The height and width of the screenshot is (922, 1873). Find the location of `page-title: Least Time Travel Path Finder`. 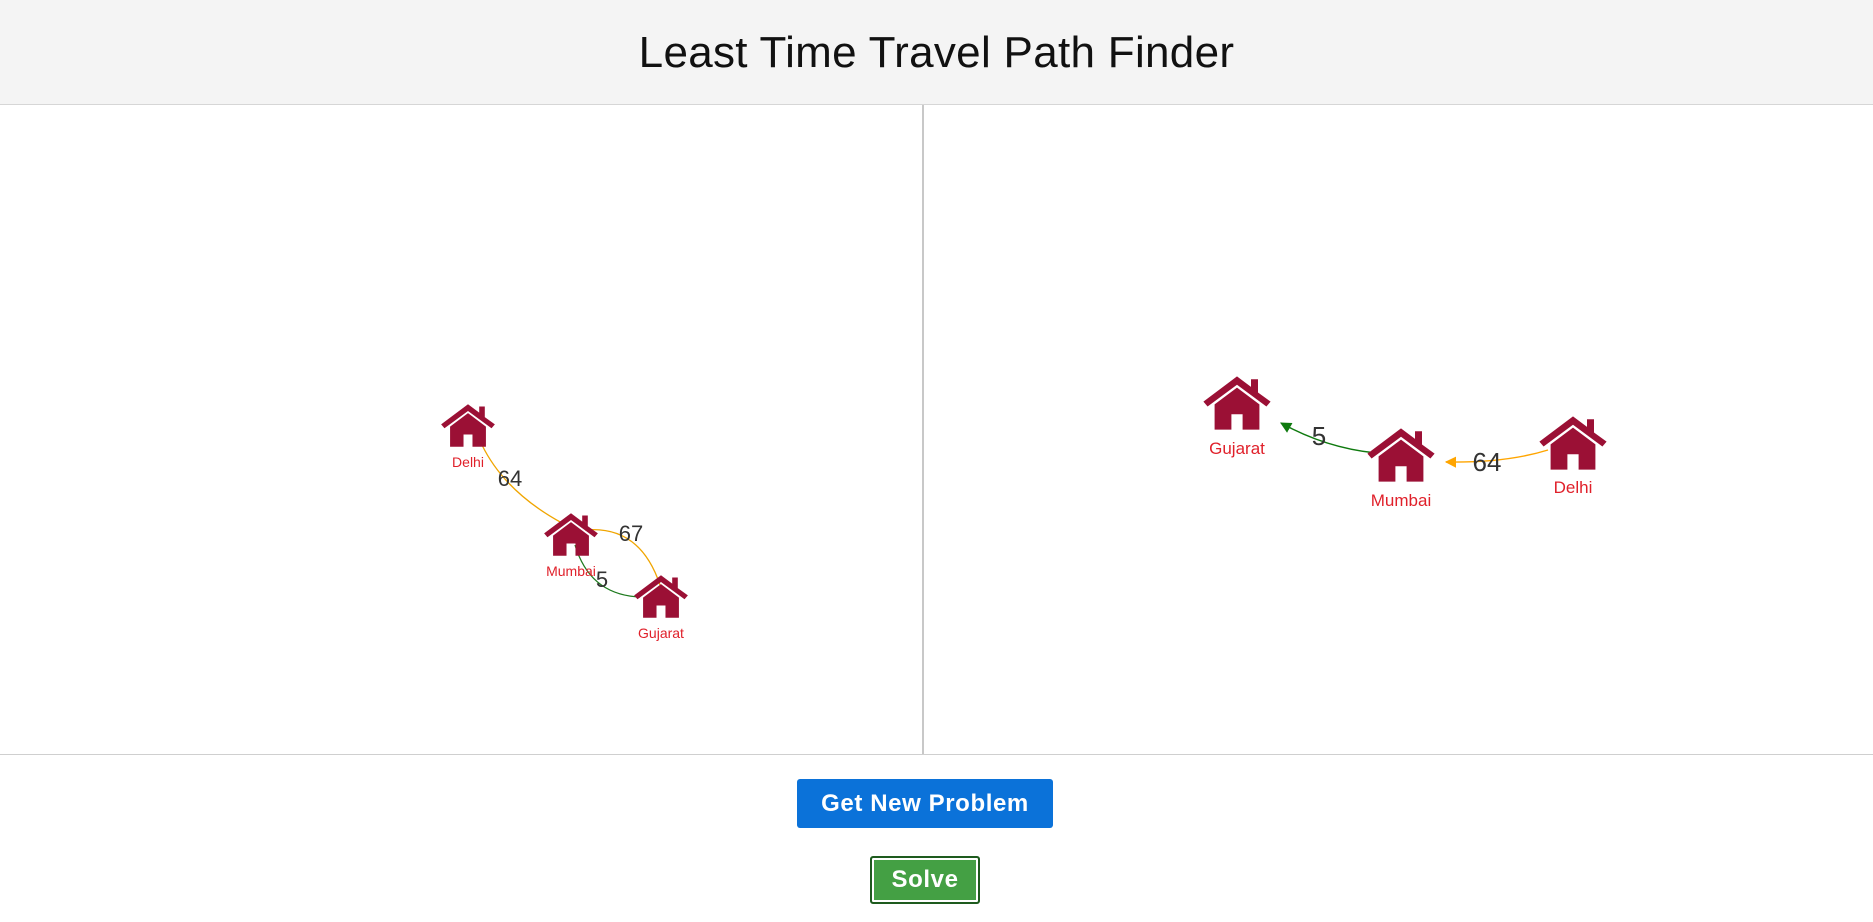

page-title: Least Time Travel Path Finder is located at coordinates (936, 52).